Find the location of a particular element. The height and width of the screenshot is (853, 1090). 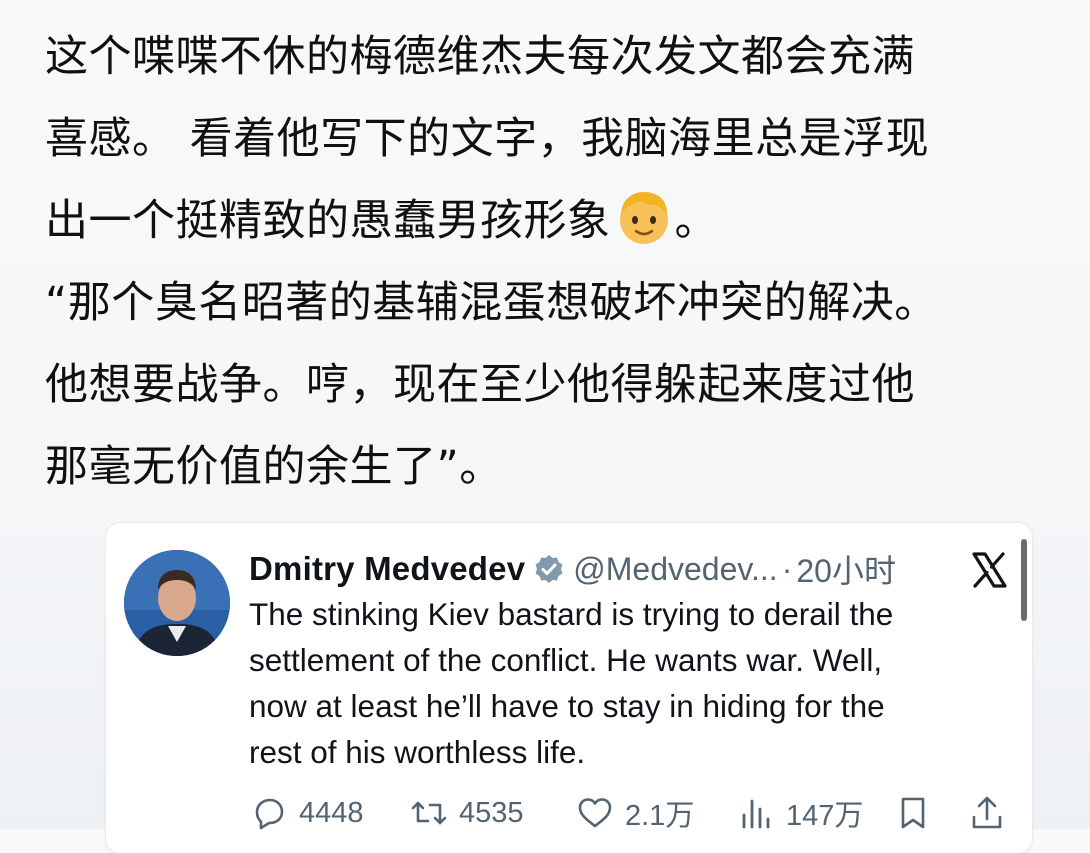

like-button: 2.1万 is located at coordinates (634, 813).